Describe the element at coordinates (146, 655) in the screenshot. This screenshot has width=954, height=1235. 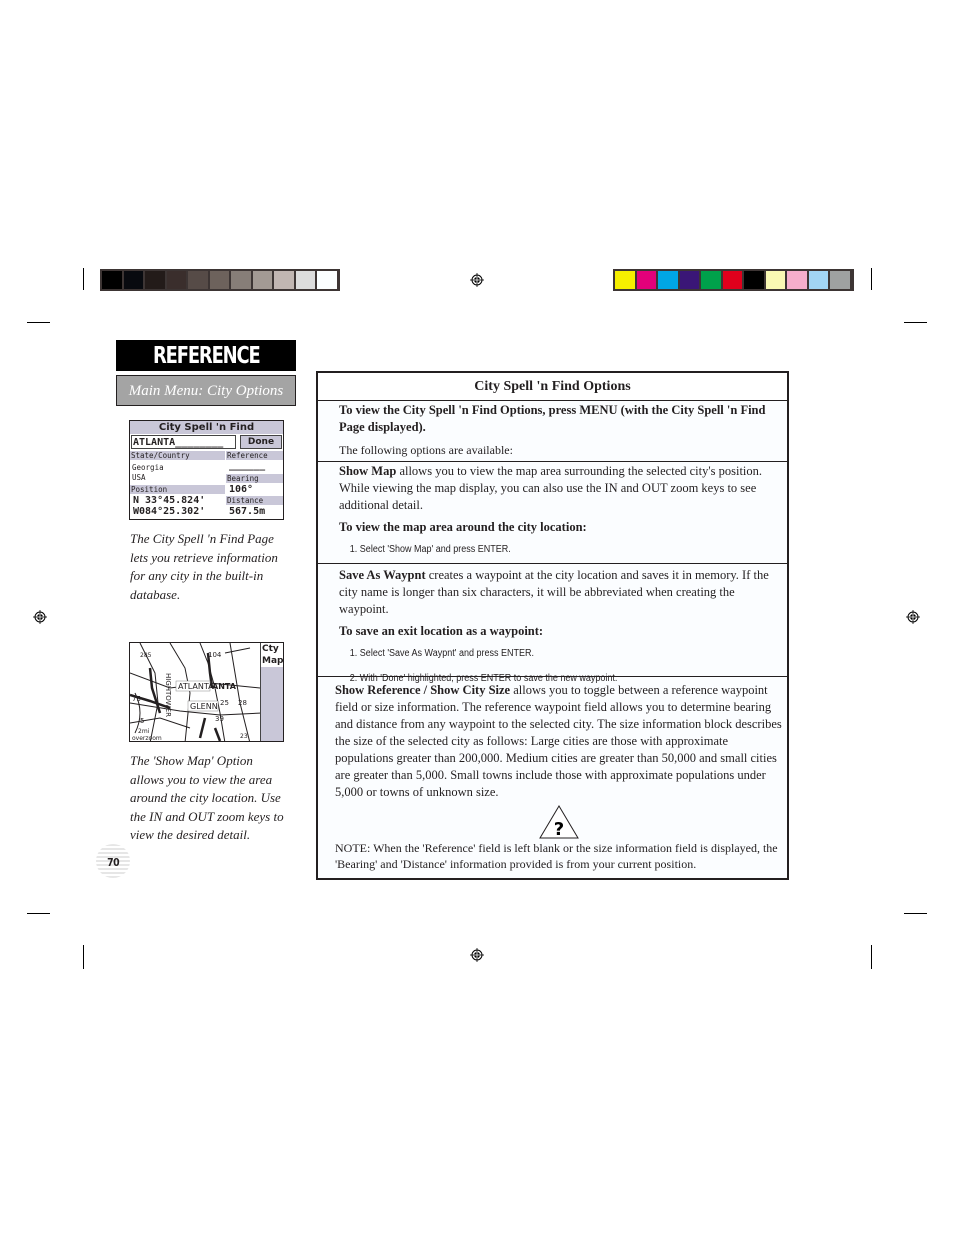
I see `map-label-285: 285` at that location.